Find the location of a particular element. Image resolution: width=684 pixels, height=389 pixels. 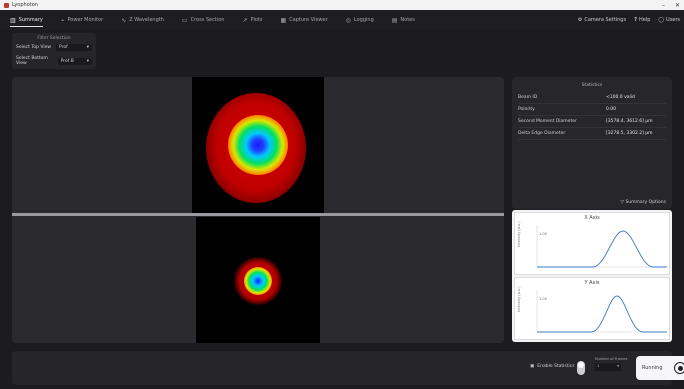

window-controls: – ✕ is located at coordinates (671, 5).